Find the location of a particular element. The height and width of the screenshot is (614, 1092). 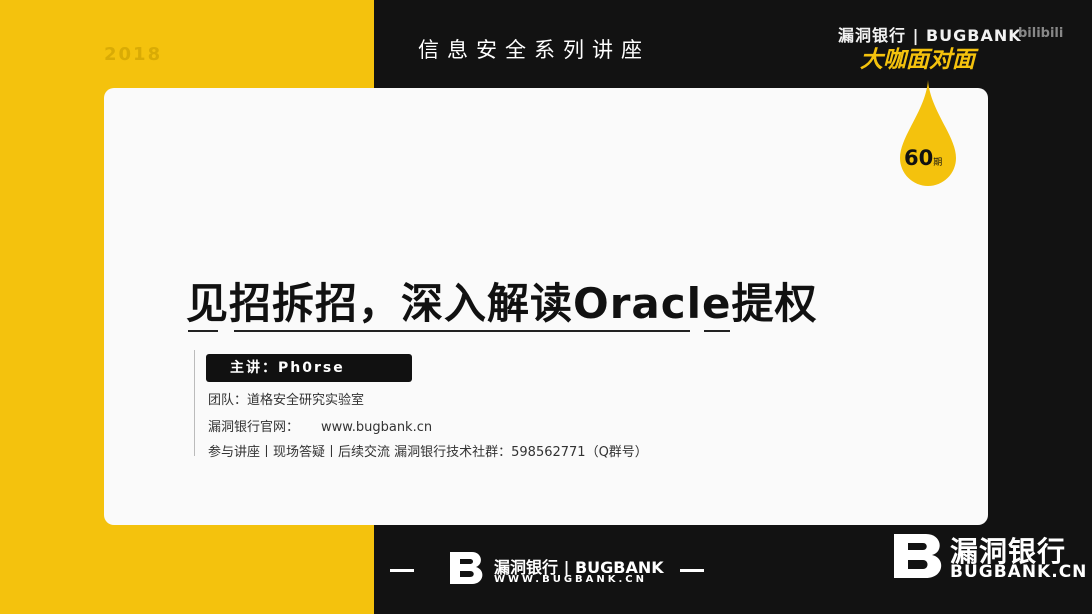

bugbank-b-logo-icon is located at coordinates (466, 568).